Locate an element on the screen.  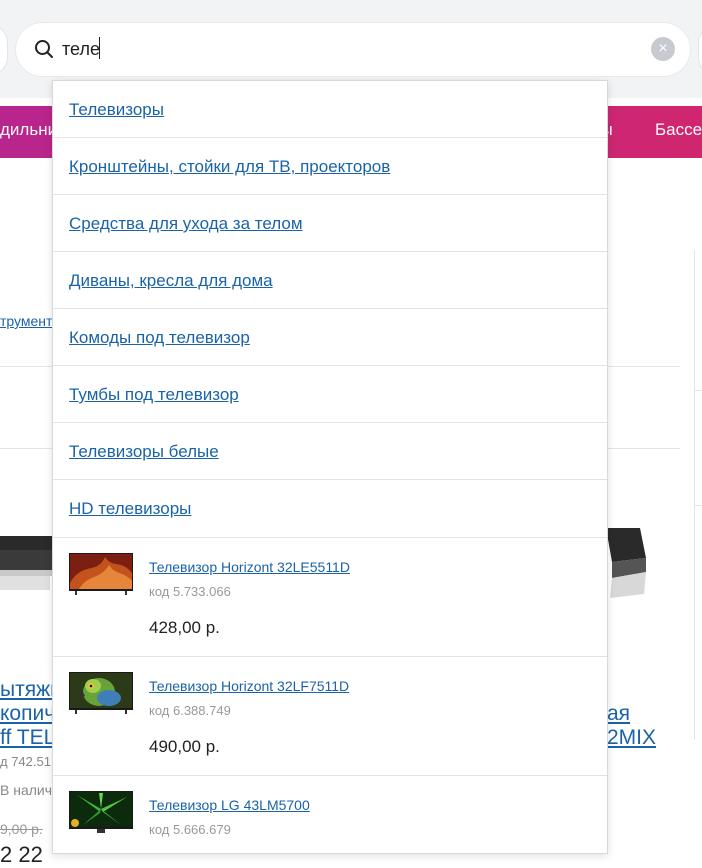
suggestion-item: Тумбы под телевизор is located at coordinates (330, 394).